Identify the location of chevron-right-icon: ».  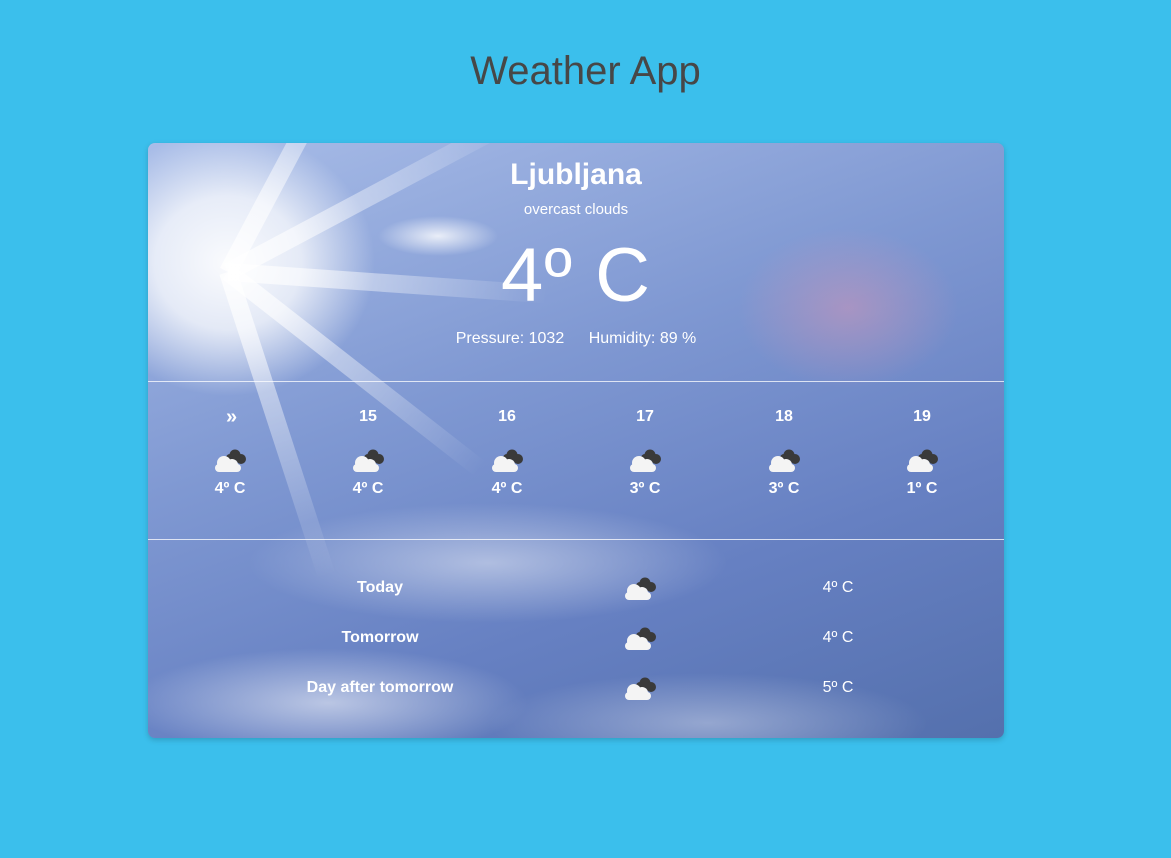
(230, 417).